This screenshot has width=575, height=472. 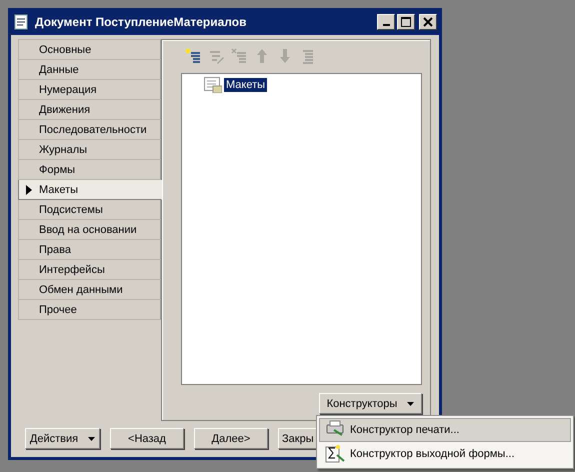 I want to click on button: <Назад, so click(x=147, y=438).